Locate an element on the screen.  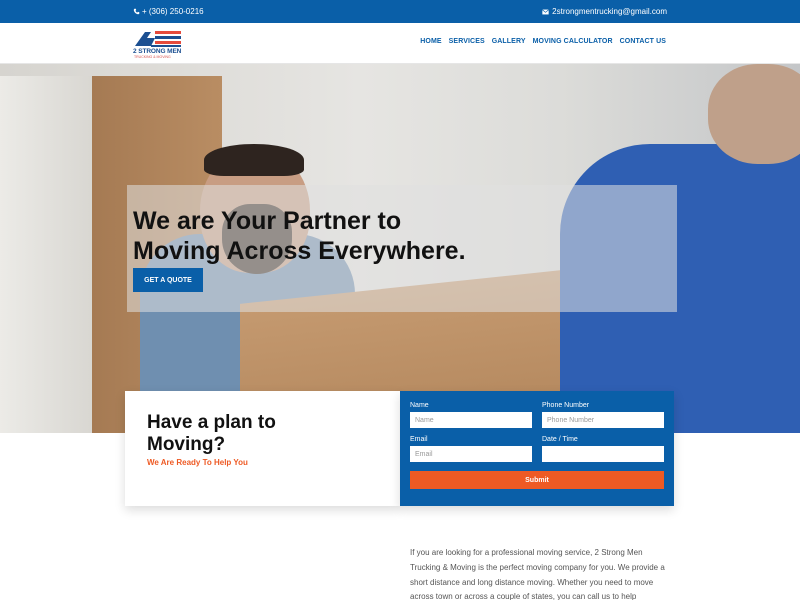
truck-flag-logo-icon is located at coordinates (158, 39).